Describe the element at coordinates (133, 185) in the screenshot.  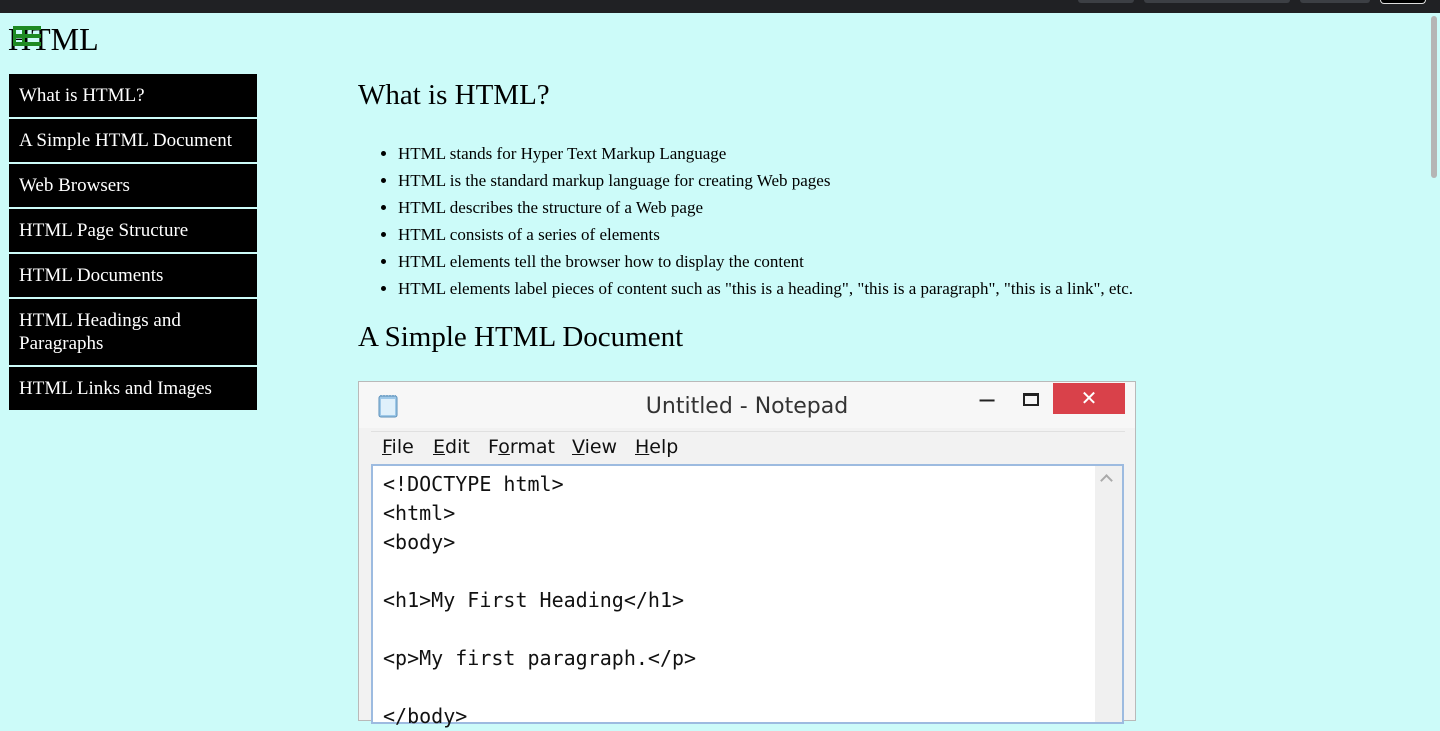
I see `sidebar-item-web-browsers: Web Browsers` at that location.